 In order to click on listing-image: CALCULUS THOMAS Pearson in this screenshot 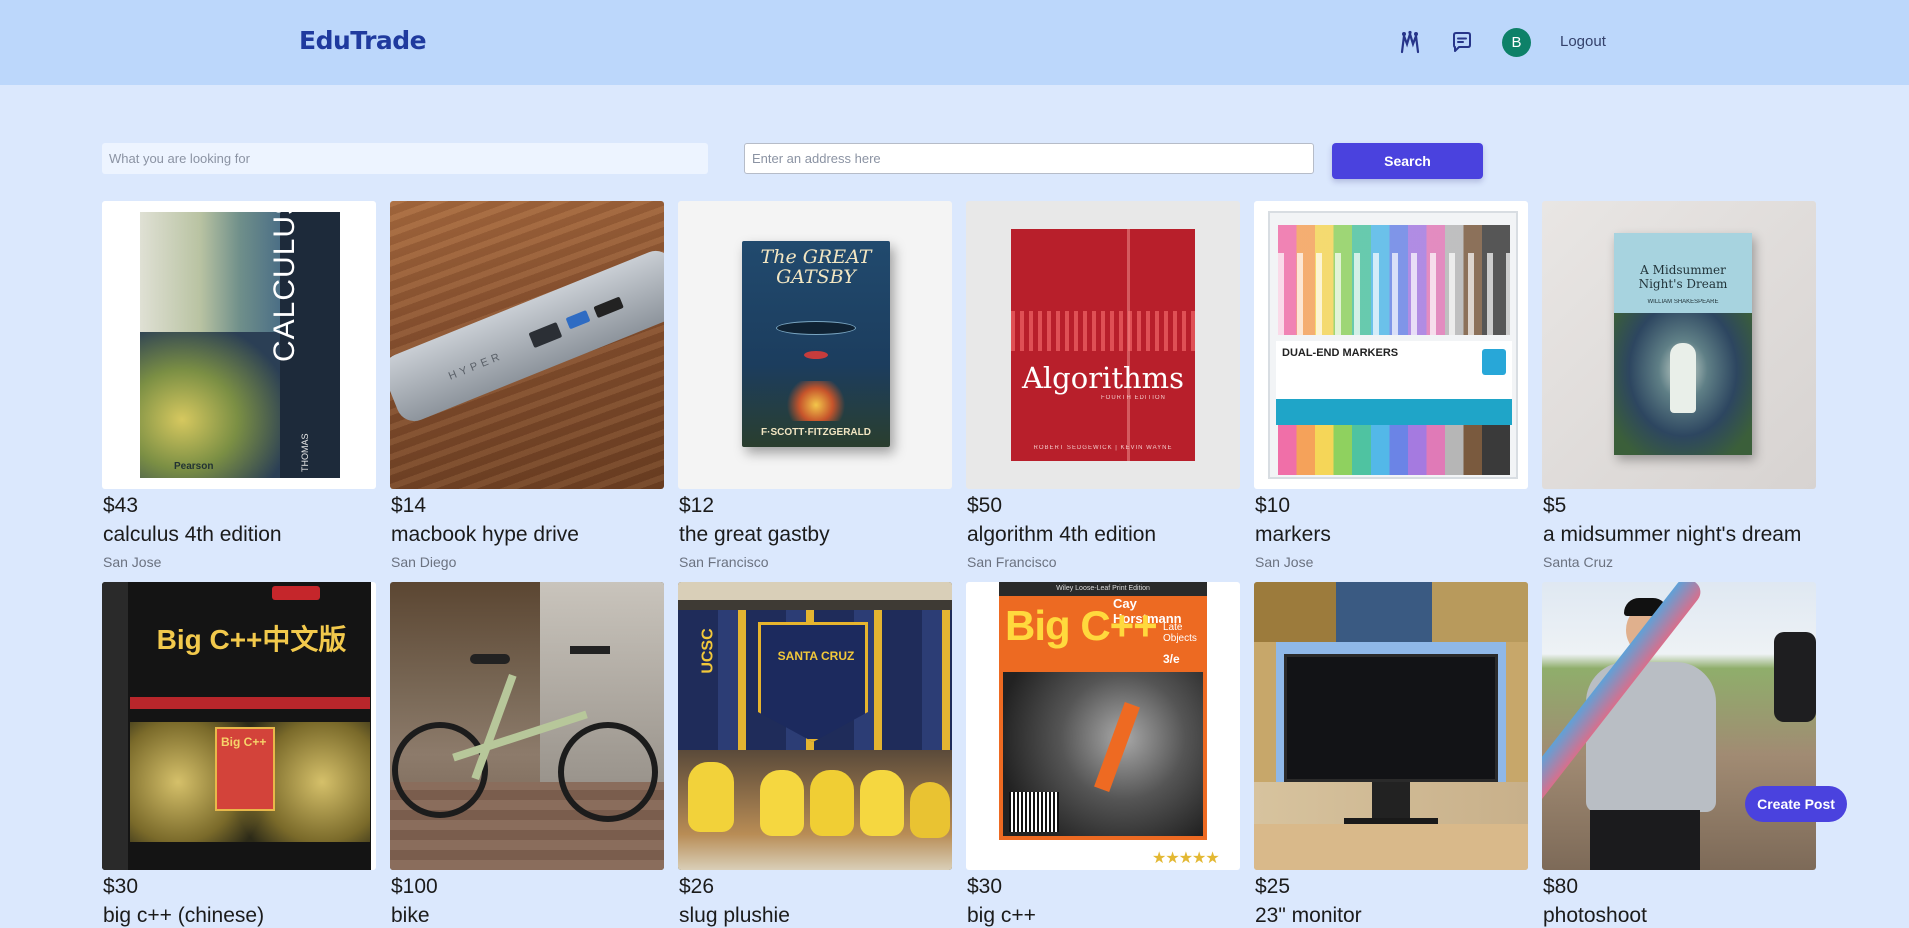, I will do `click(239, 345)`.